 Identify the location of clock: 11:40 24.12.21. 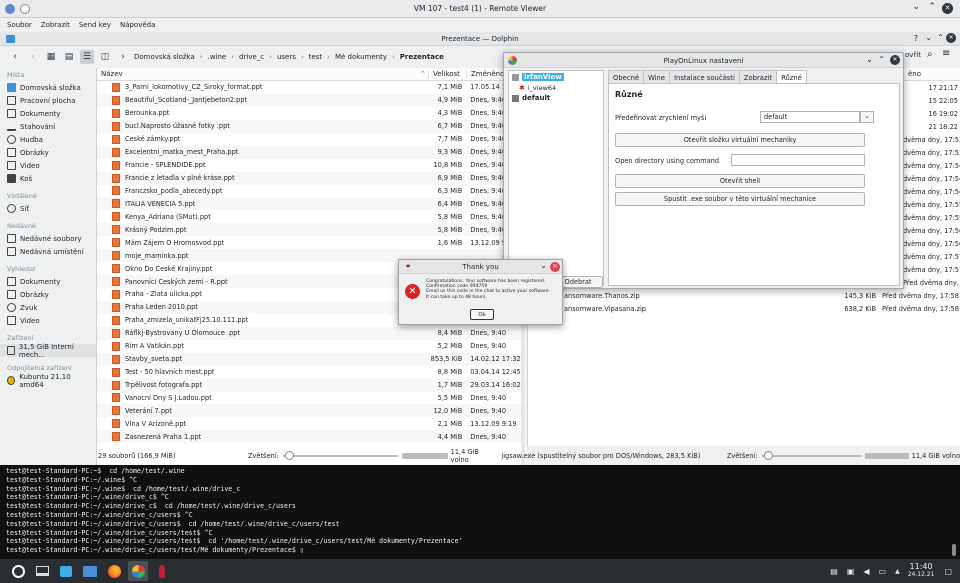
(921, 571).